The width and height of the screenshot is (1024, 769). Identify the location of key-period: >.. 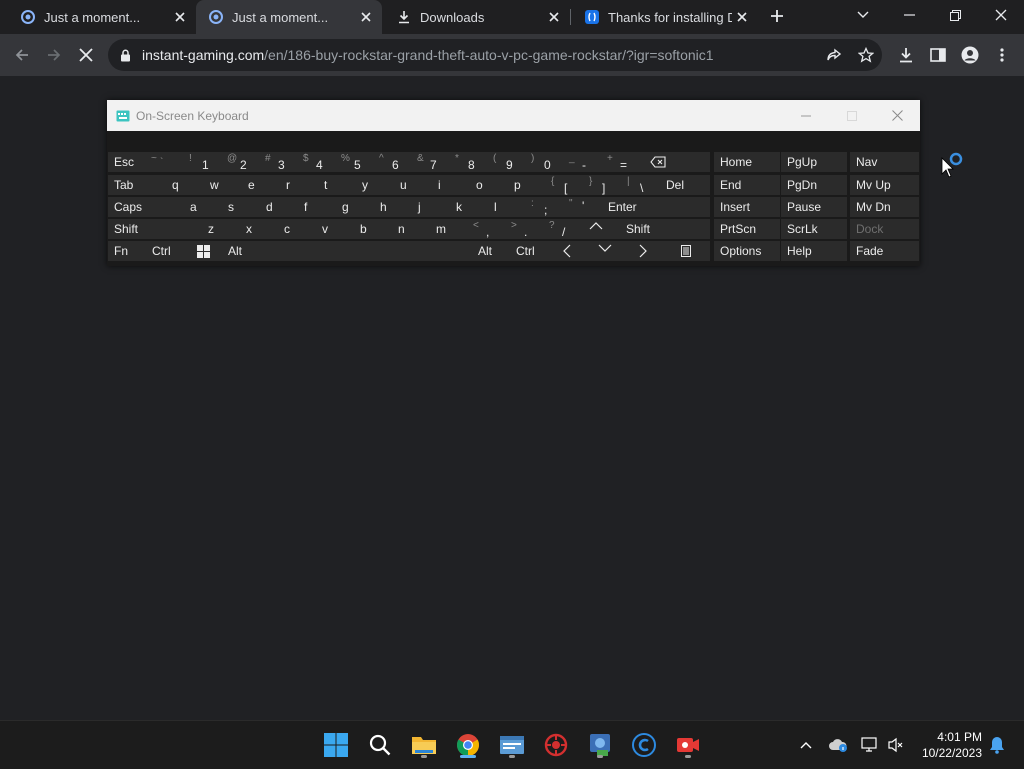
(525, 229).